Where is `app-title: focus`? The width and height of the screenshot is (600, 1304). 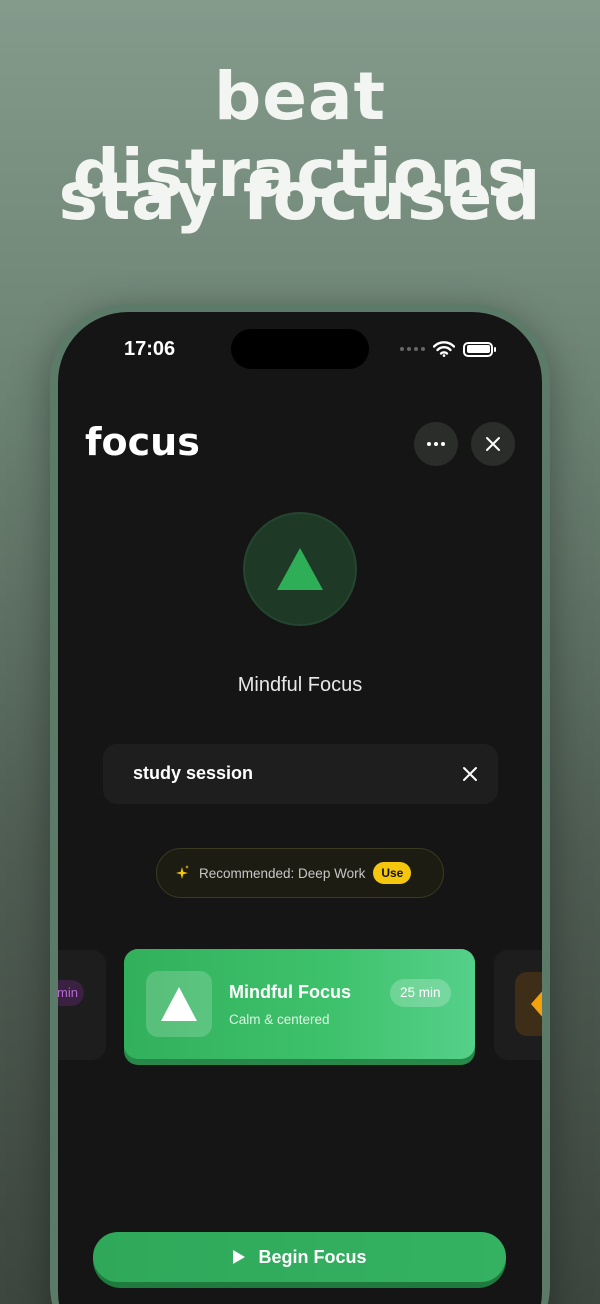 app-title: focus is located at coordinates (142, 442).